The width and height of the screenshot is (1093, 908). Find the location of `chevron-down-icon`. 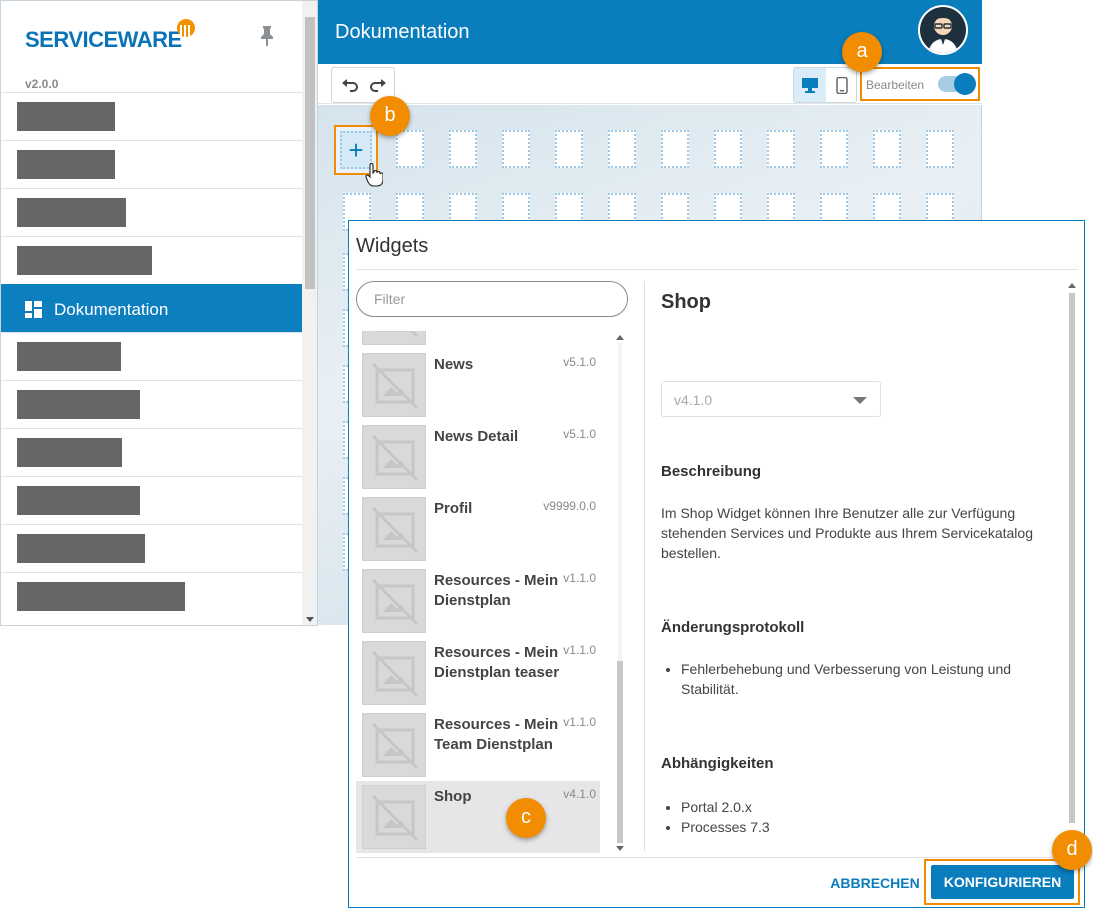

chevron-down-icon is located at coordinates (860, 400).